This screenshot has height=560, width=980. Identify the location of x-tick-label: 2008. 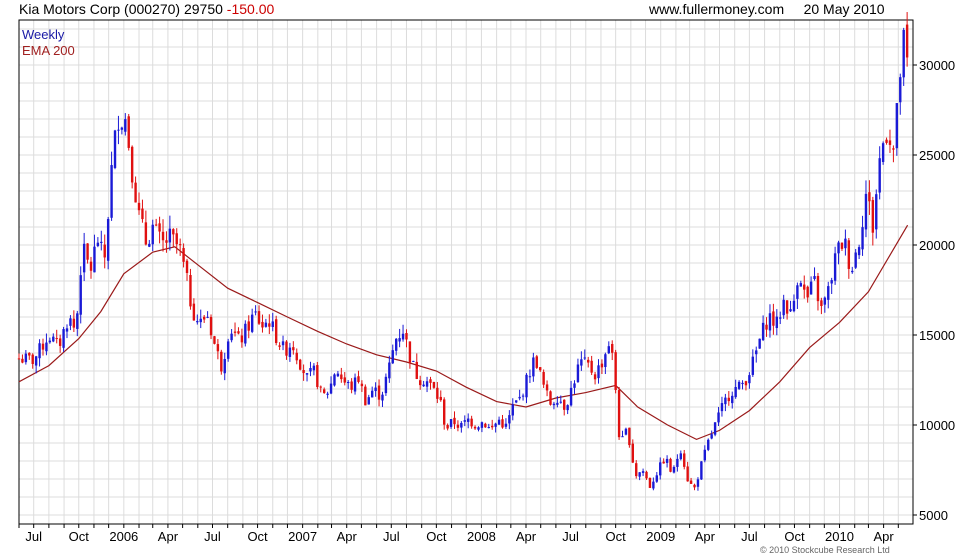
(481, 536).